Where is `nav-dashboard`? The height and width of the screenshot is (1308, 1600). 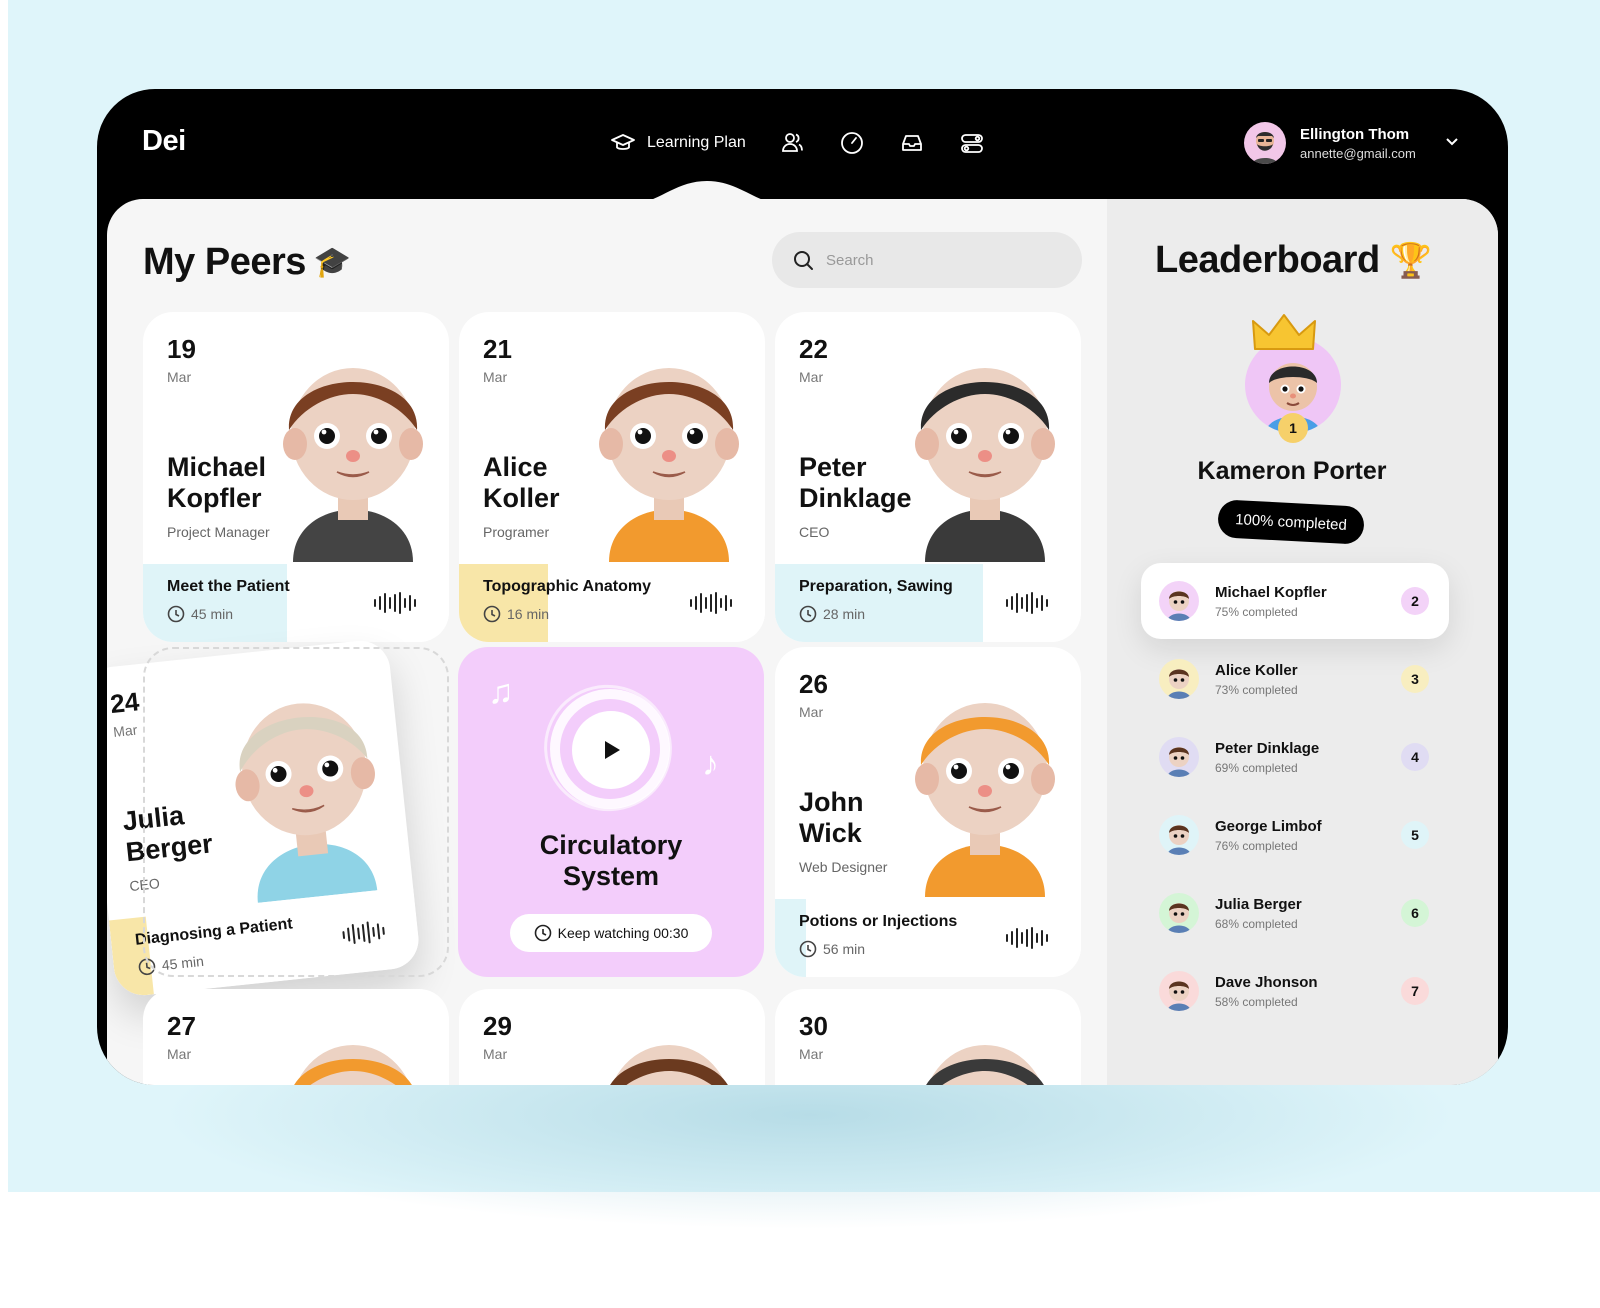
nav-dashboard is located at coordinates (852, 143).